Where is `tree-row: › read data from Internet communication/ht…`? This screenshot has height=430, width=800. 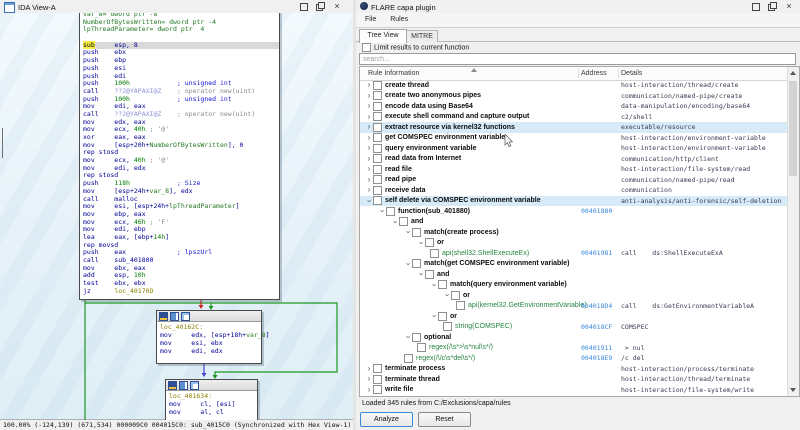 tree-row: › read data from Internet communication/ht… is located at coordinates (574, 159).